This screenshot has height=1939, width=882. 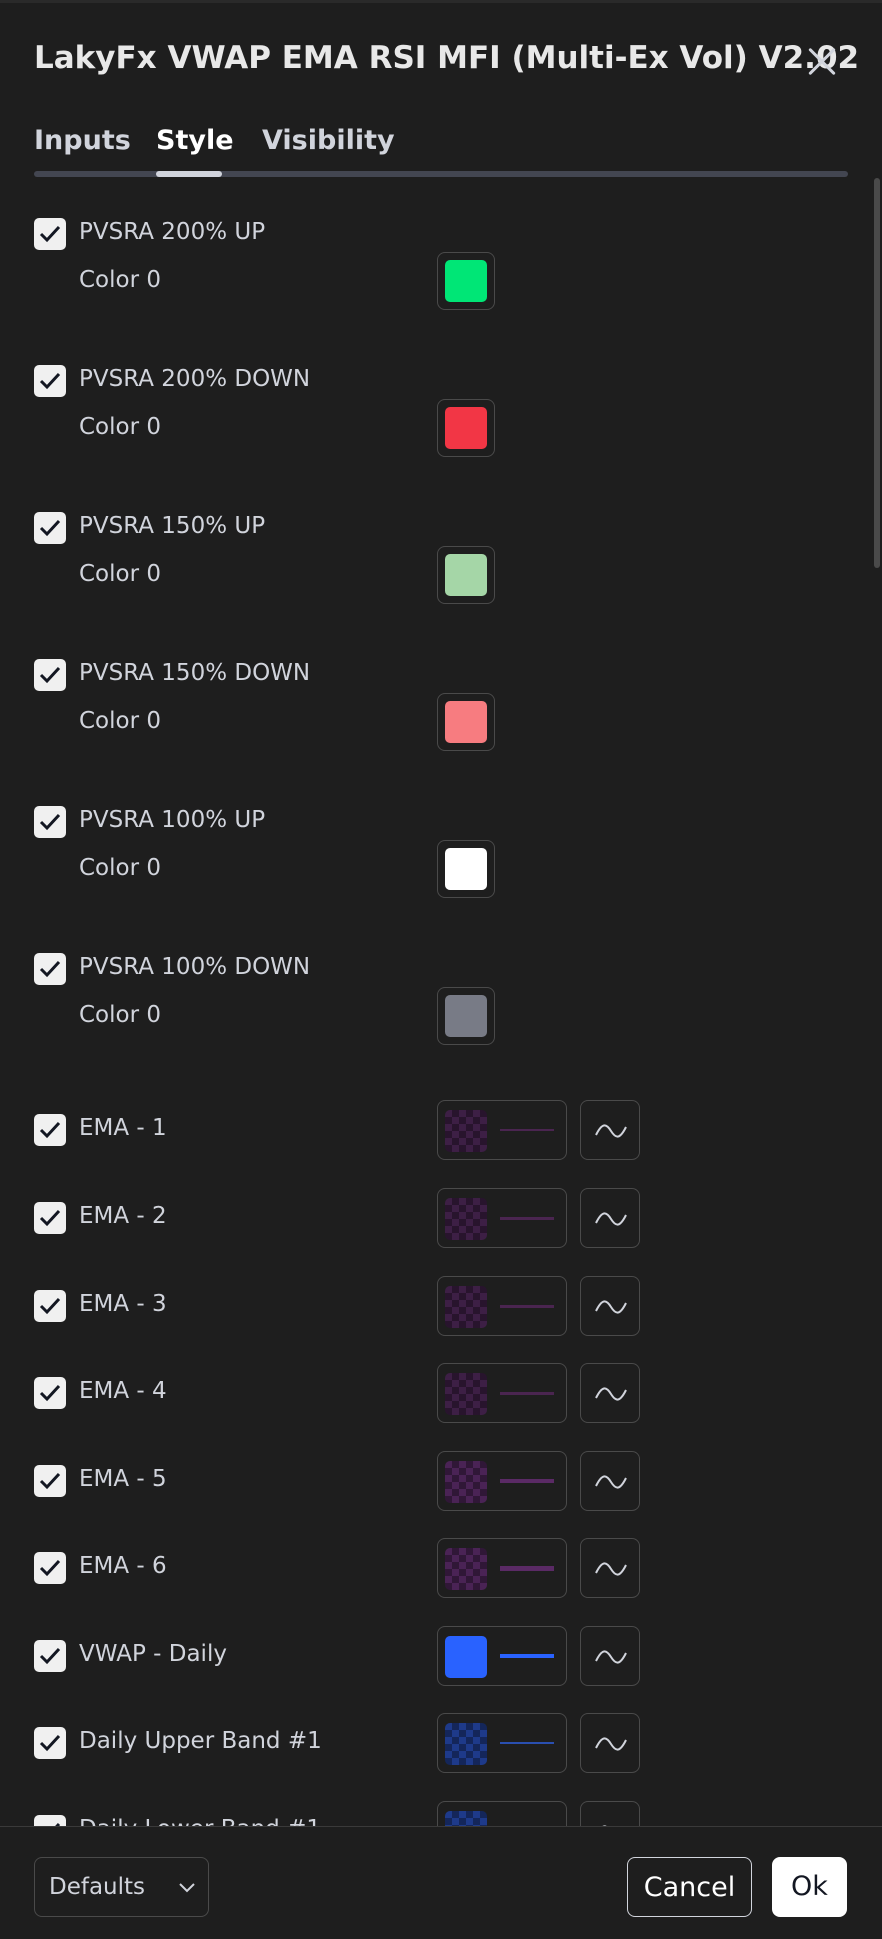 What do you see at coordinates (200, 1821) in the screenshot?
I see `plot-label: Daily Lower Band #1` at bounding box center [200, 1821].